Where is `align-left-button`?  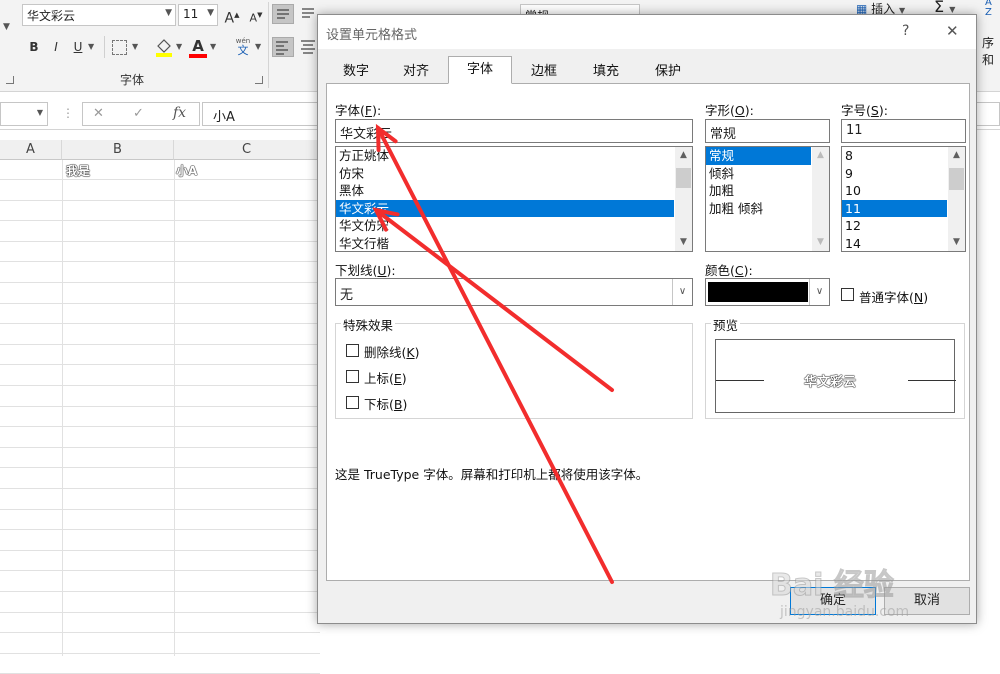 align-left-button is located at coordinates (283, 47).